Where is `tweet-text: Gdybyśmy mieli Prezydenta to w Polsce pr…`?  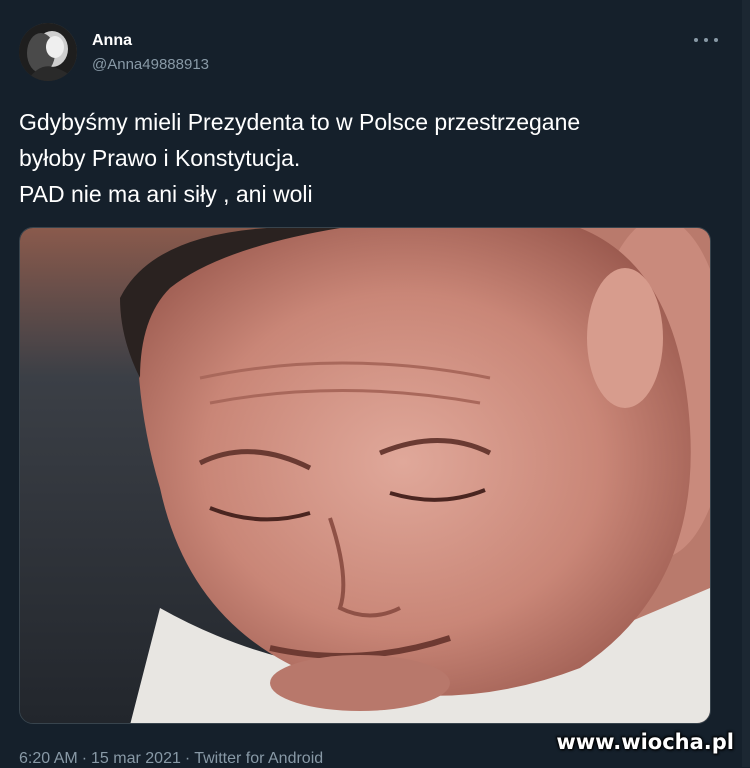
tweet-text: Gdybyśmy mieli Prezydenta to w Polsce pr… is located at coordinates (369, 158).